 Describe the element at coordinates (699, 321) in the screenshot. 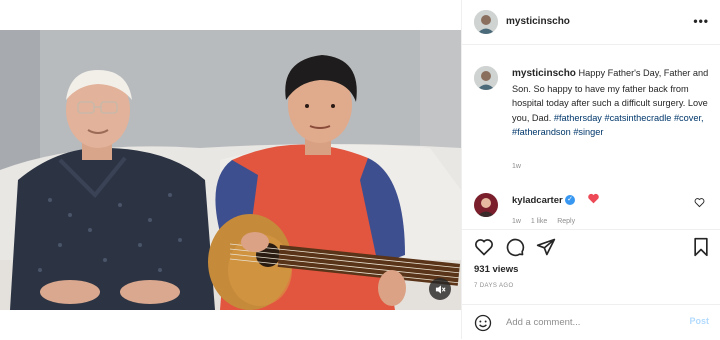

I see `post-comment-button: Post` at that location.